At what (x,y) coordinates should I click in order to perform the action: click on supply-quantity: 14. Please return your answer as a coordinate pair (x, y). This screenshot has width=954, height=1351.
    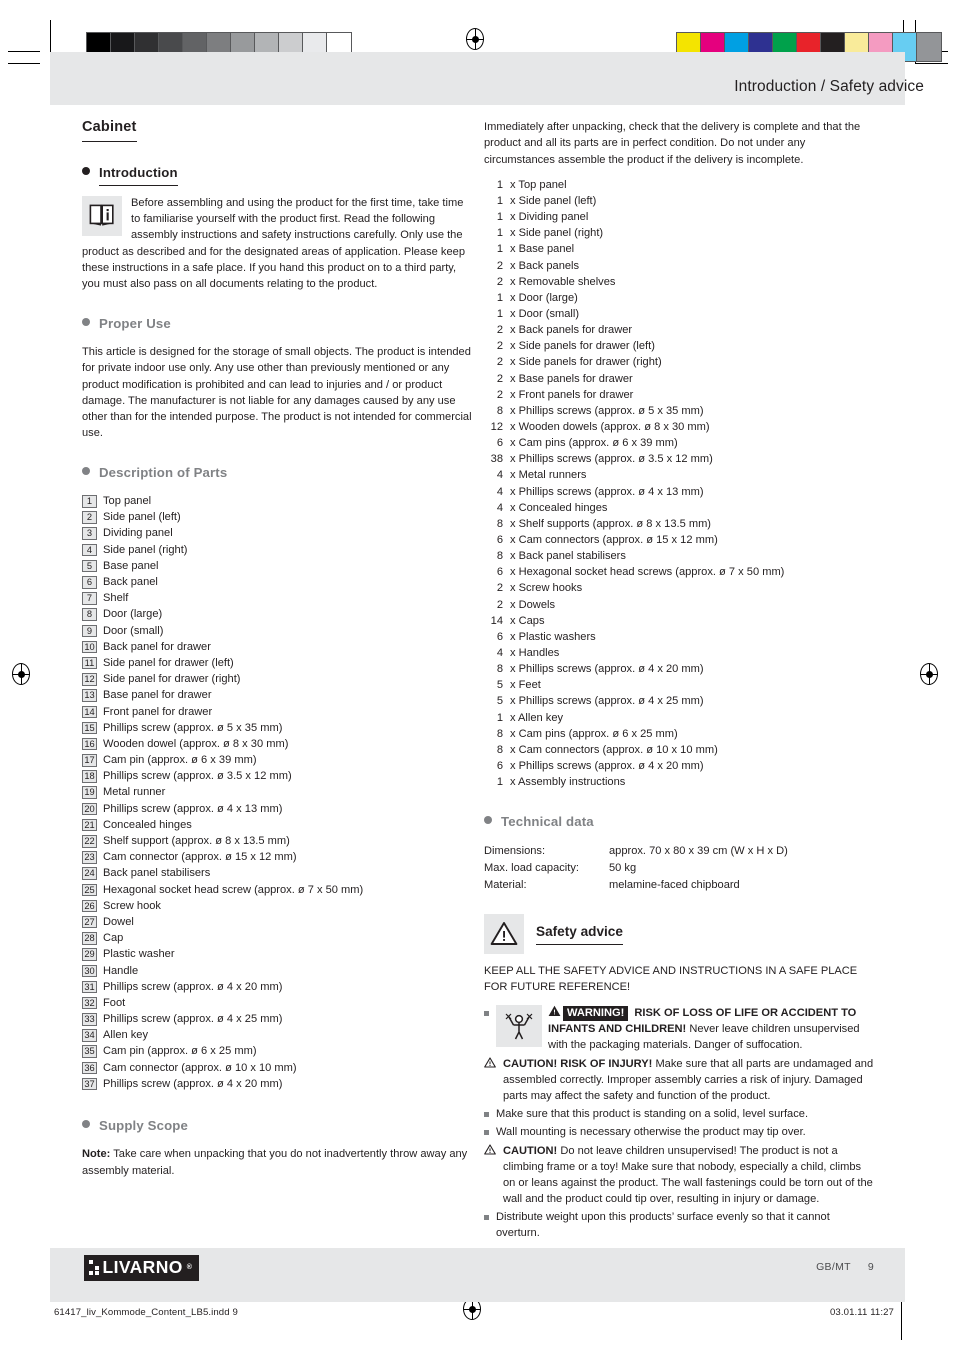
    Looking at the image, I should click on (496, 620).